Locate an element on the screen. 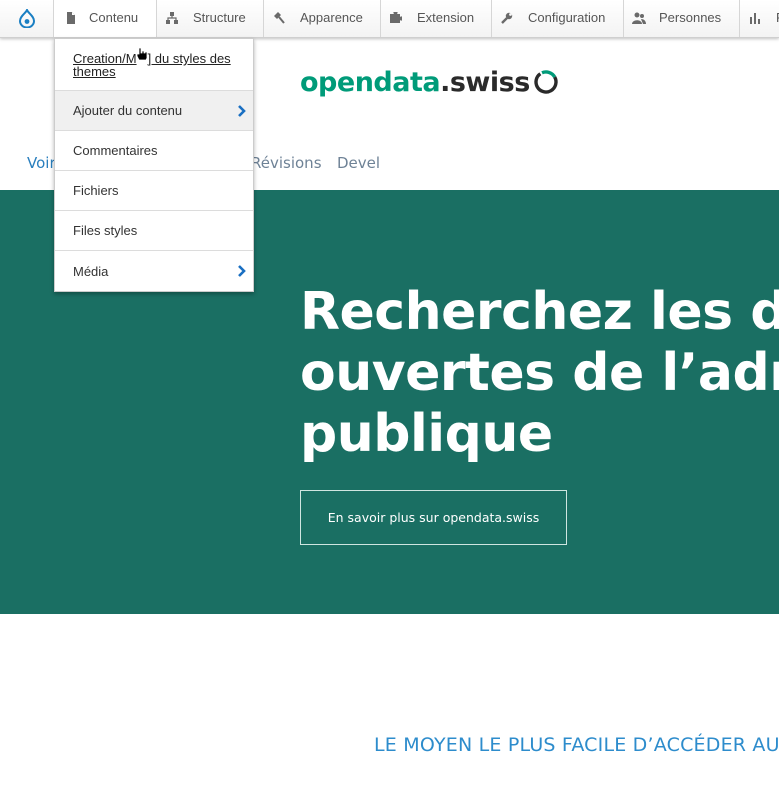 Image resolution: width=779 pixels, height=790 pixels. toolbar-tab-personnes: Personnes is located at coordinates (682, 18).